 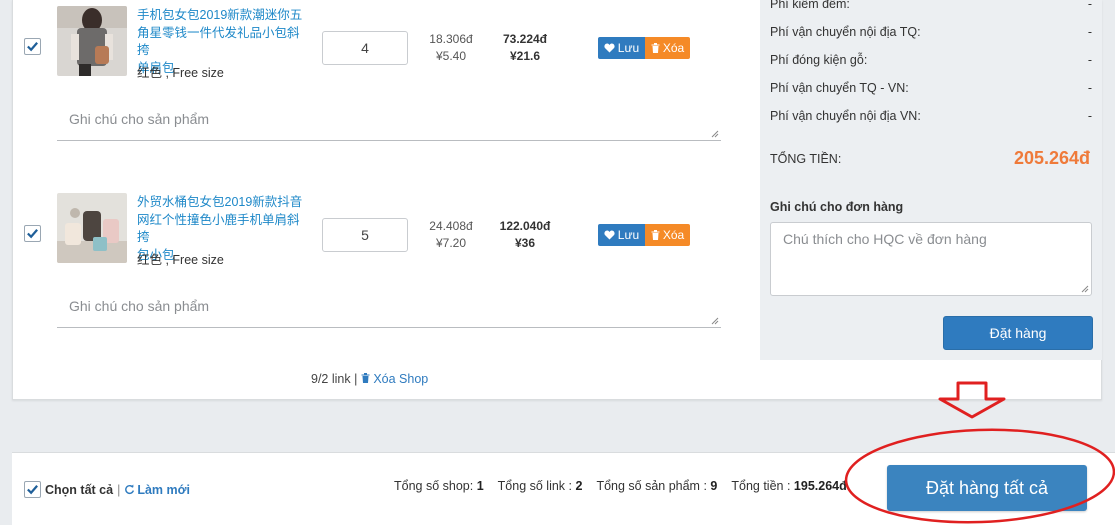 I want to click on order-note-label: Ghi chú cho đơn hàng, so click(x=837, y=207).